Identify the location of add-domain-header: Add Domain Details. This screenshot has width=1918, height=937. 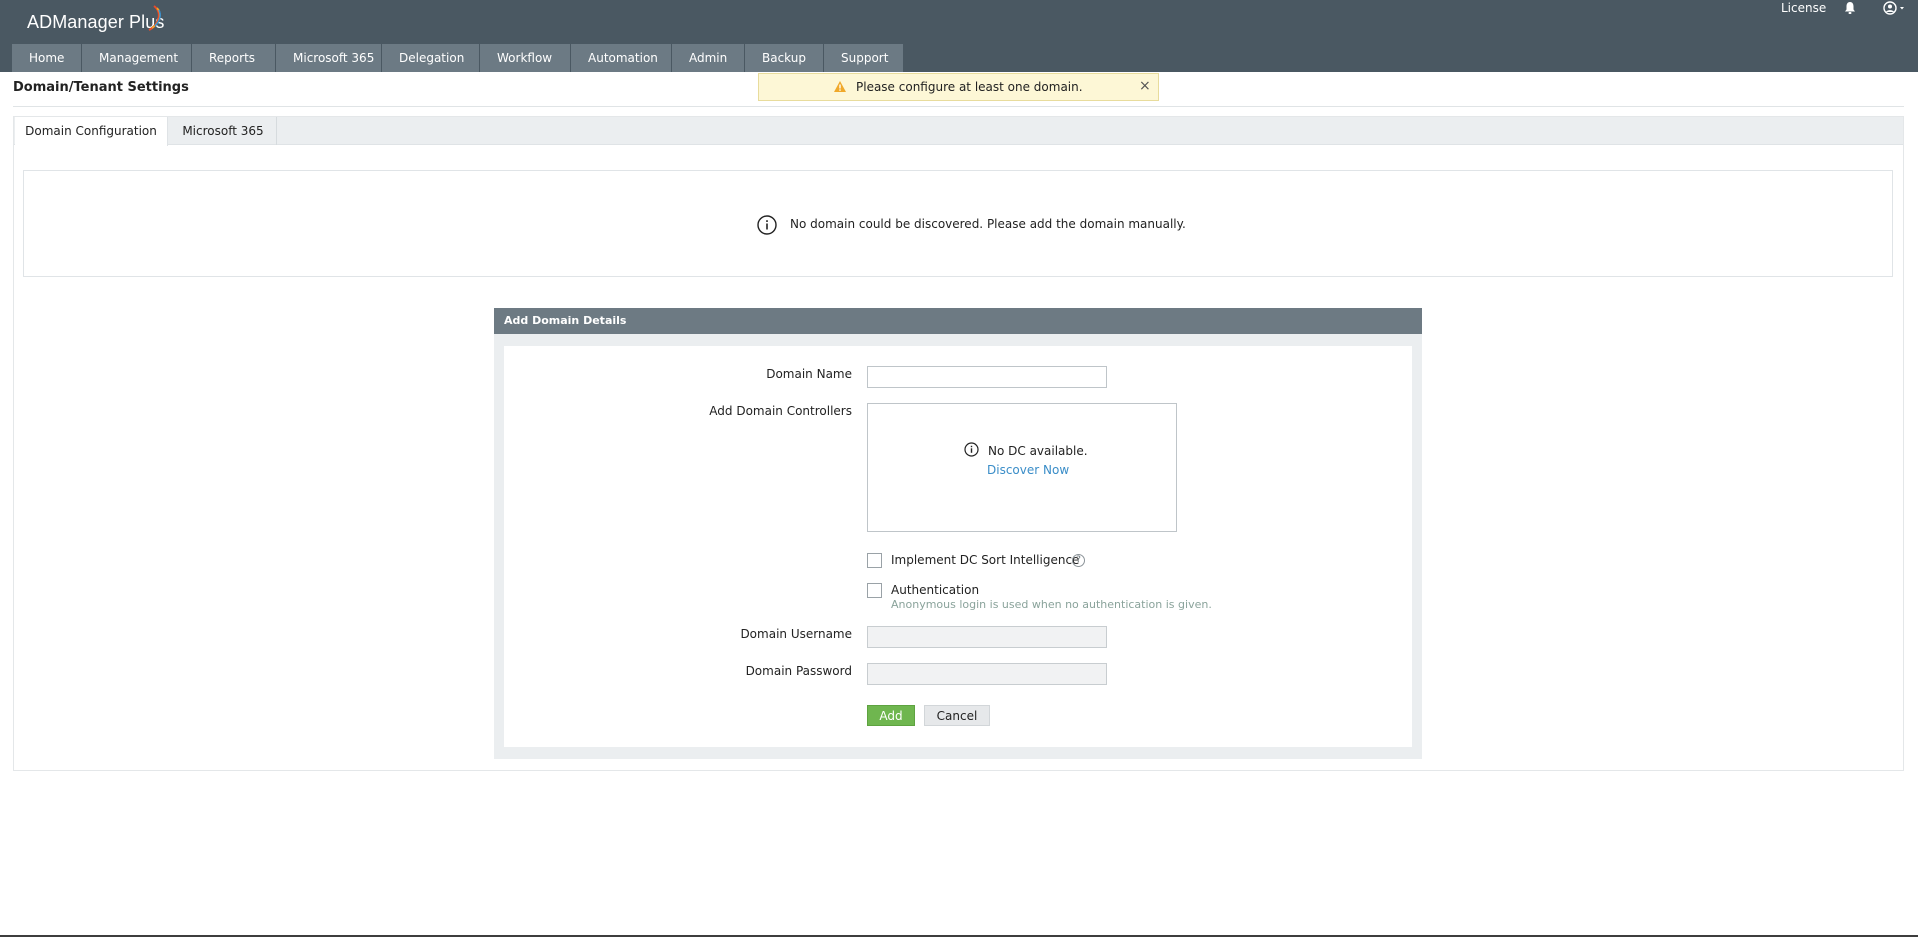
(958, 321).